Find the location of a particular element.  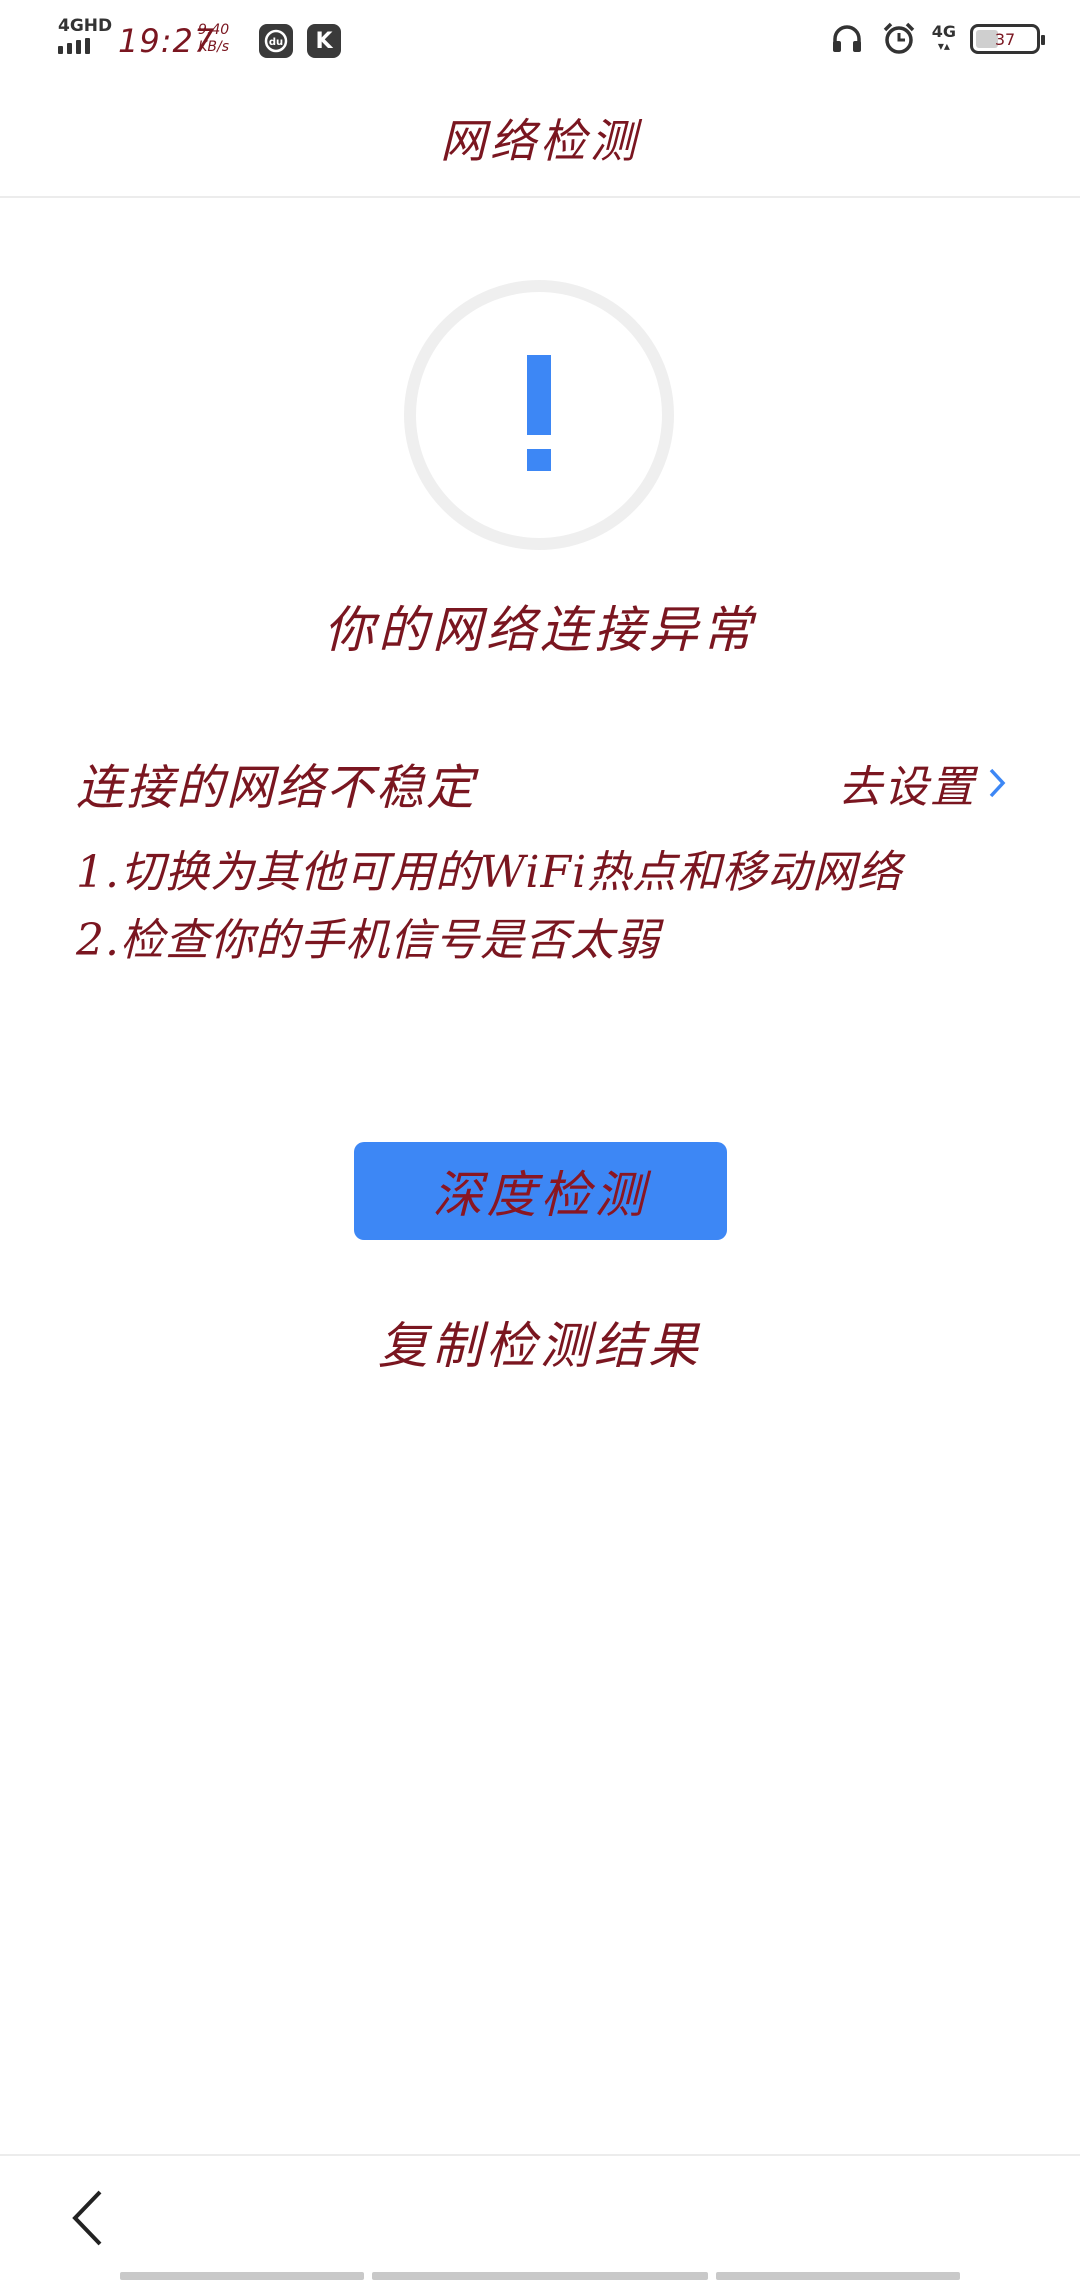

issue-row: 连接的网络不稳定 去设置 is located at coordinates (541, 783).